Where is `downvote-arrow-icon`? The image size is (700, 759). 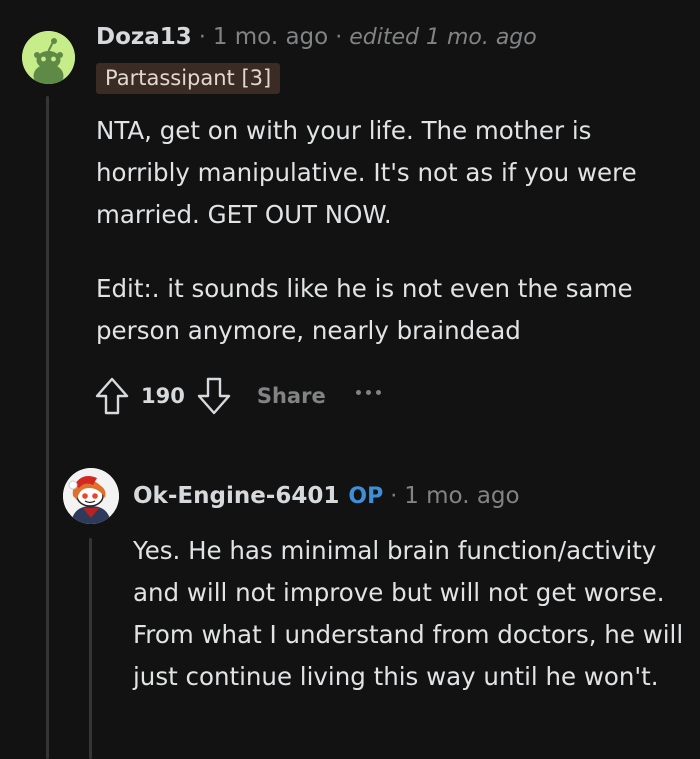 downvote-arrow-icon is located at coordinates (214, 396).